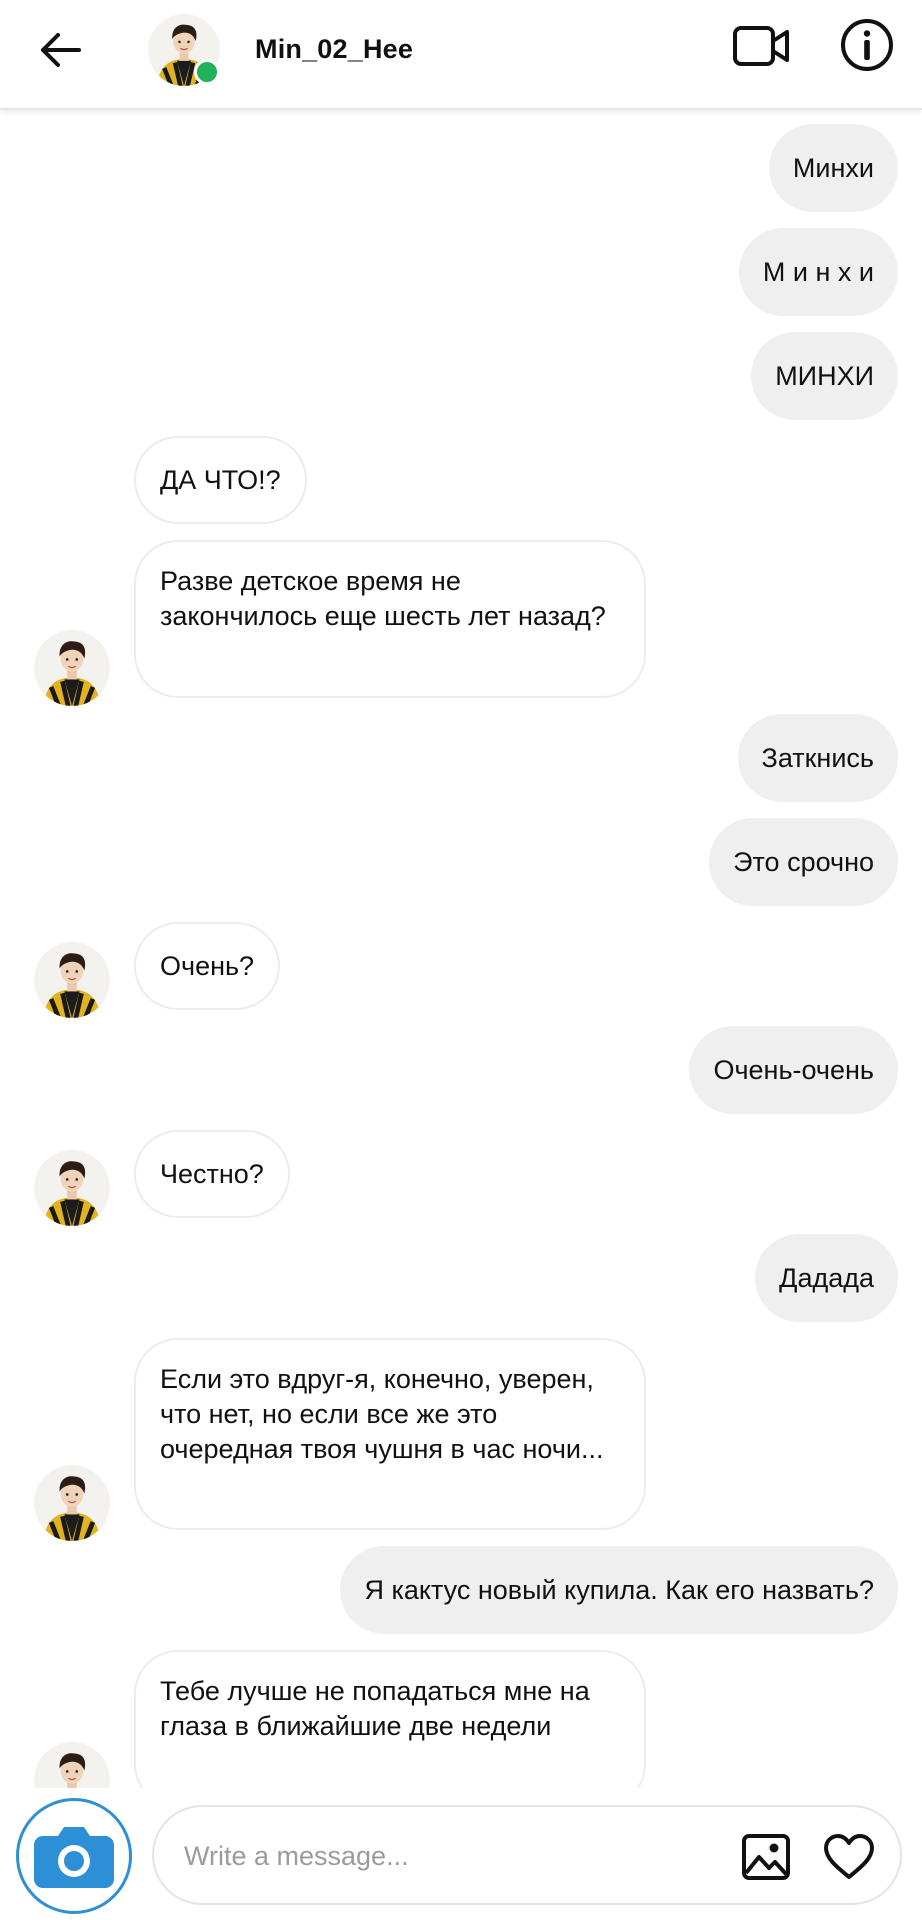 This screenshot has width=922, height=1920. I want to click on message-text: Очень-очень, so click(793, 1070).